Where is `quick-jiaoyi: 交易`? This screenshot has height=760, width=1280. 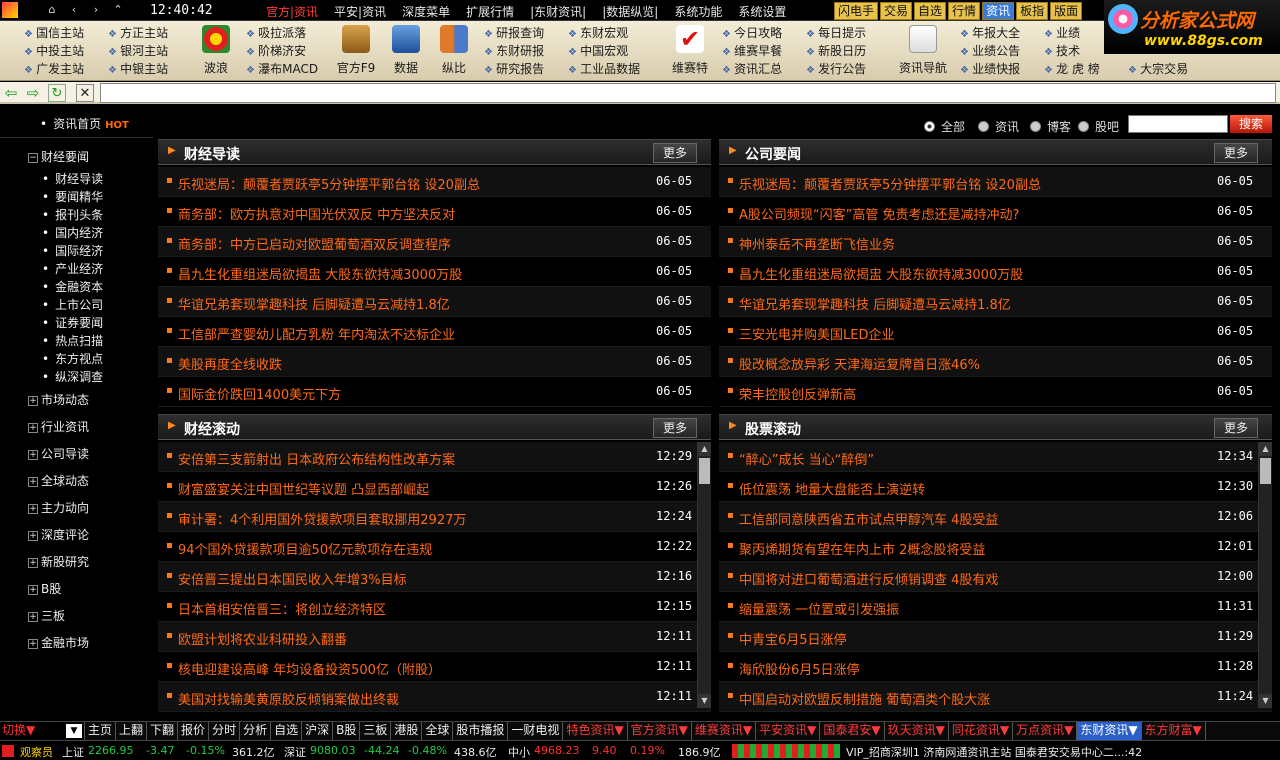 quick-jiaoyi: 交易 is located at coordinates (896, 11).